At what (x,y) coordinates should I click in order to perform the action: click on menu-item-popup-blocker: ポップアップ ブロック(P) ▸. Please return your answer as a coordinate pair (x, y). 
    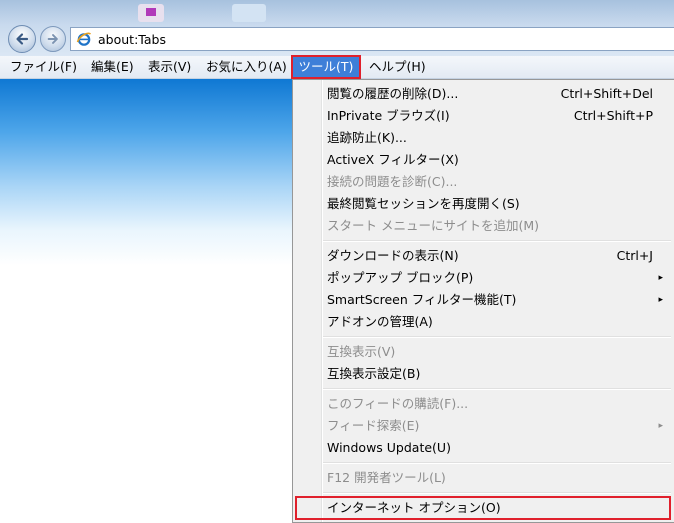
    Looking at the image, I should click on (483, 278).